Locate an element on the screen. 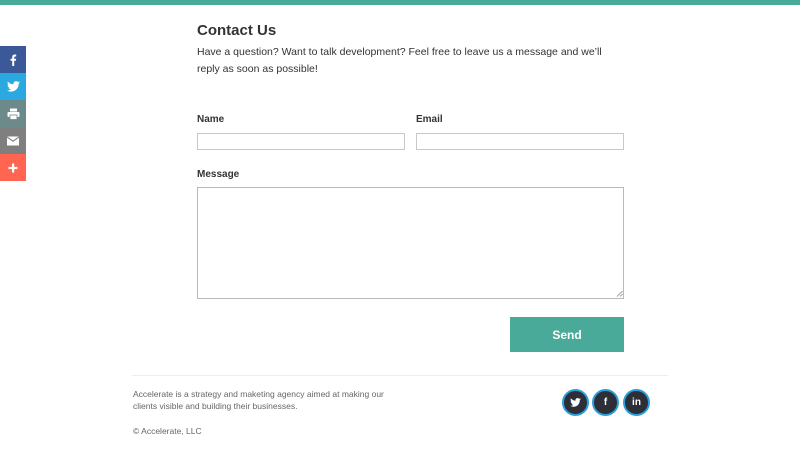 This screenshot has height=450, width=800. print-icon is located at coordinates (13, 114).